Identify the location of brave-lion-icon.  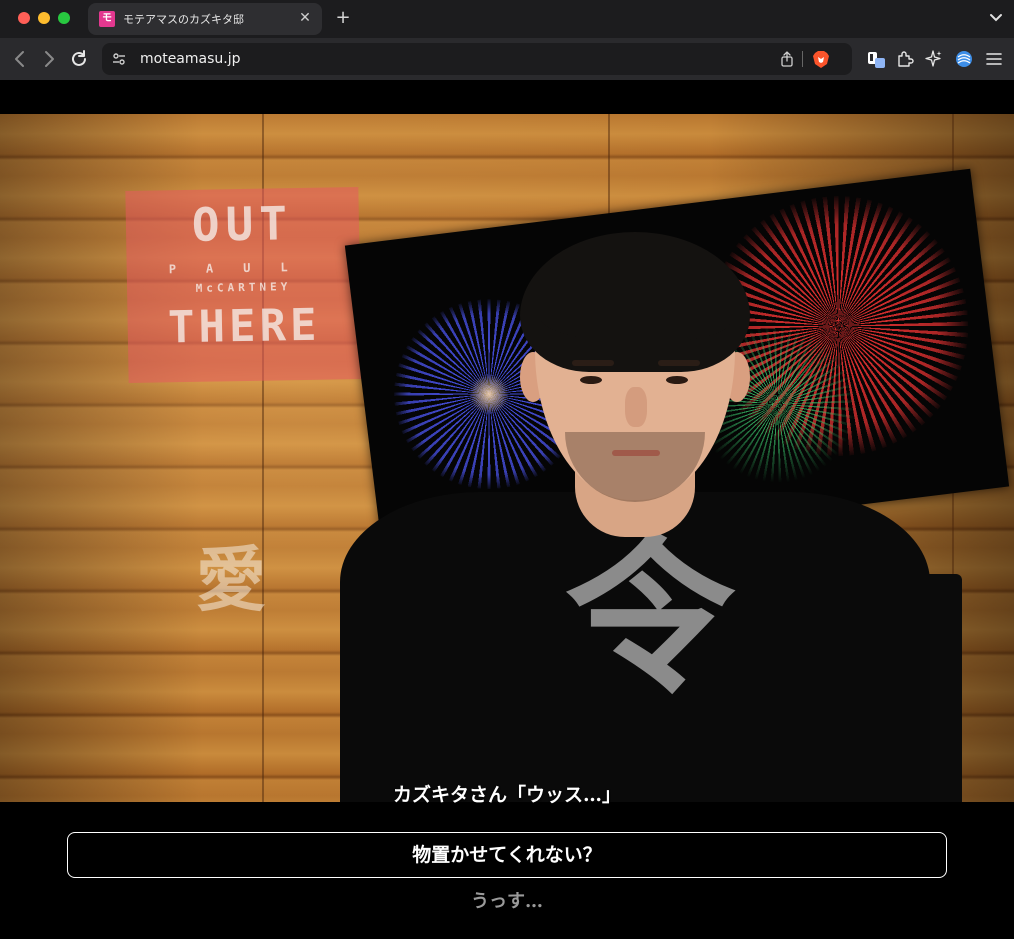
(821, 59).